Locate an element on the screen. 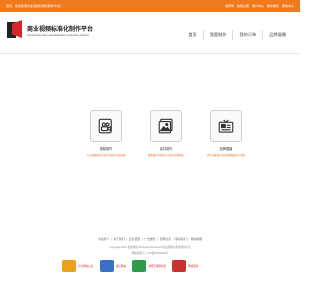  service-card-material: 素材制作 精美图片素材设计为您的品牌增色 is located at coordinates (166, 133).